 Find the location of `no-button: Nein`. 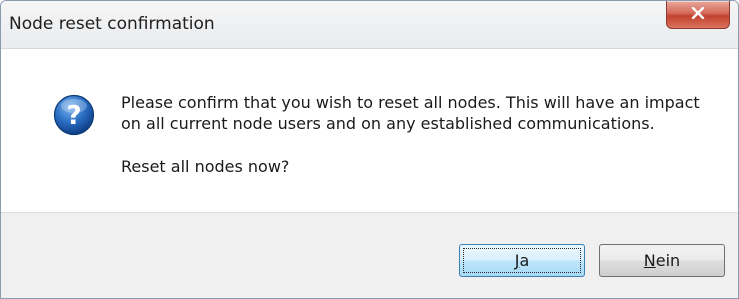

no-button: Nein is located at coordinates (662, 260).